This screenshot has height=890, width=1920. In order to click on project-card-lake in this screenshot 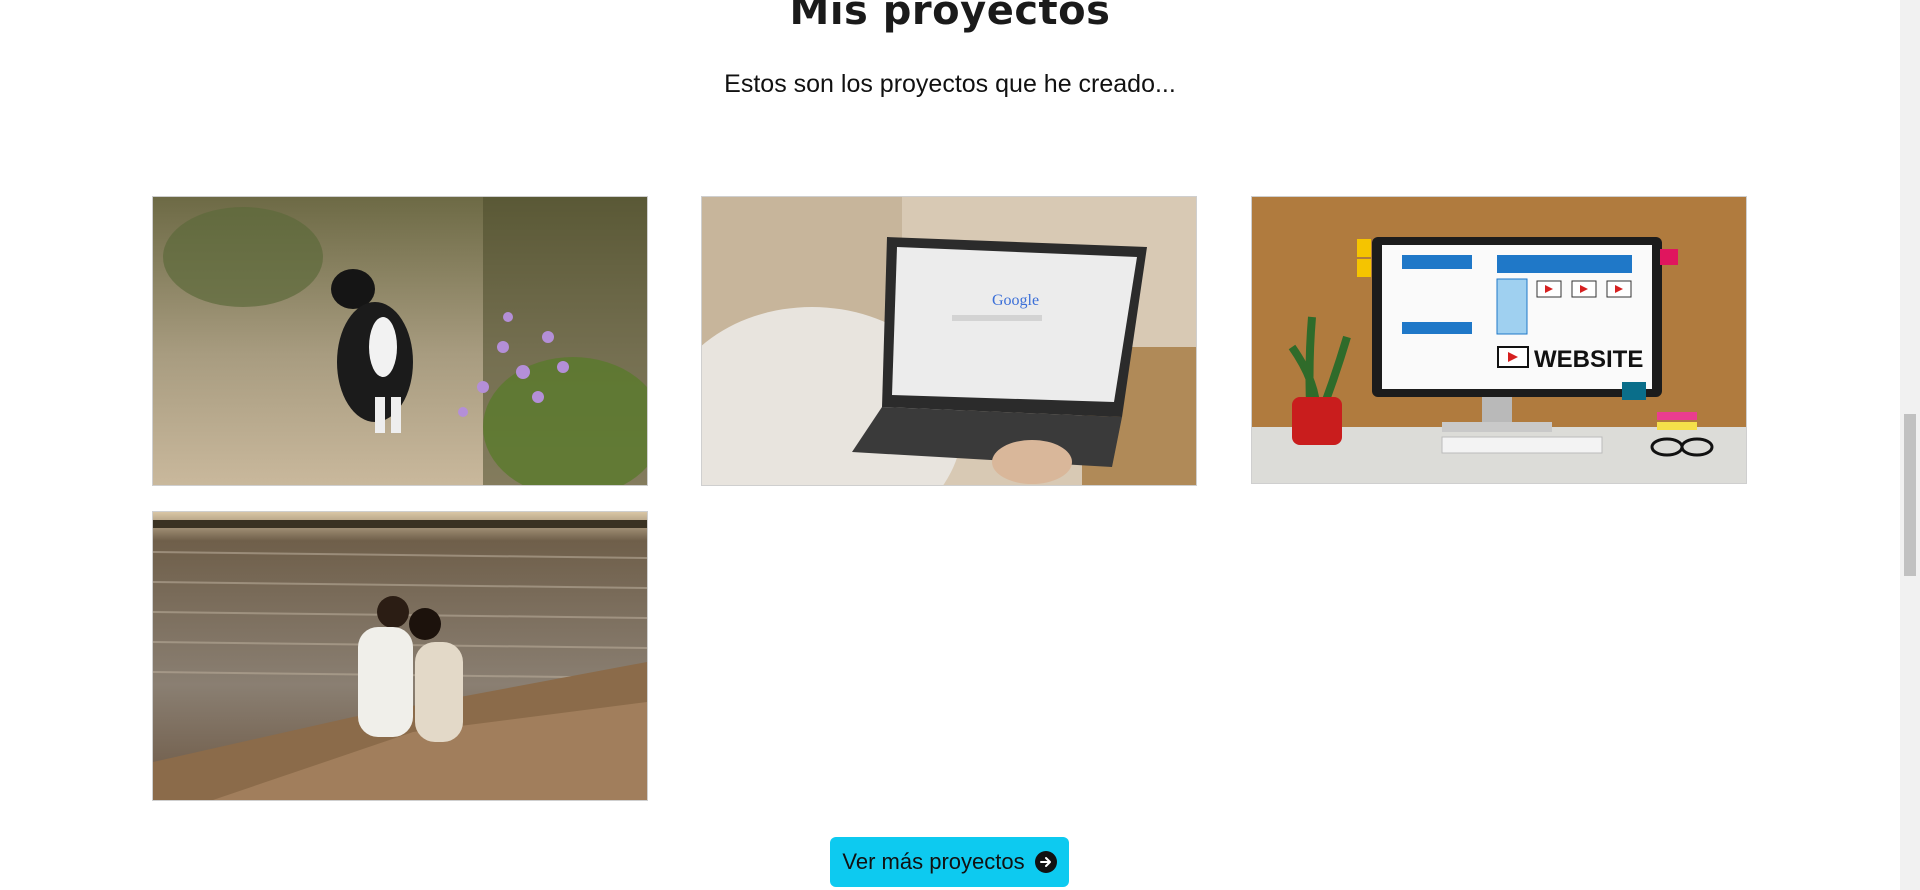, I will do `click(400, 656)`.